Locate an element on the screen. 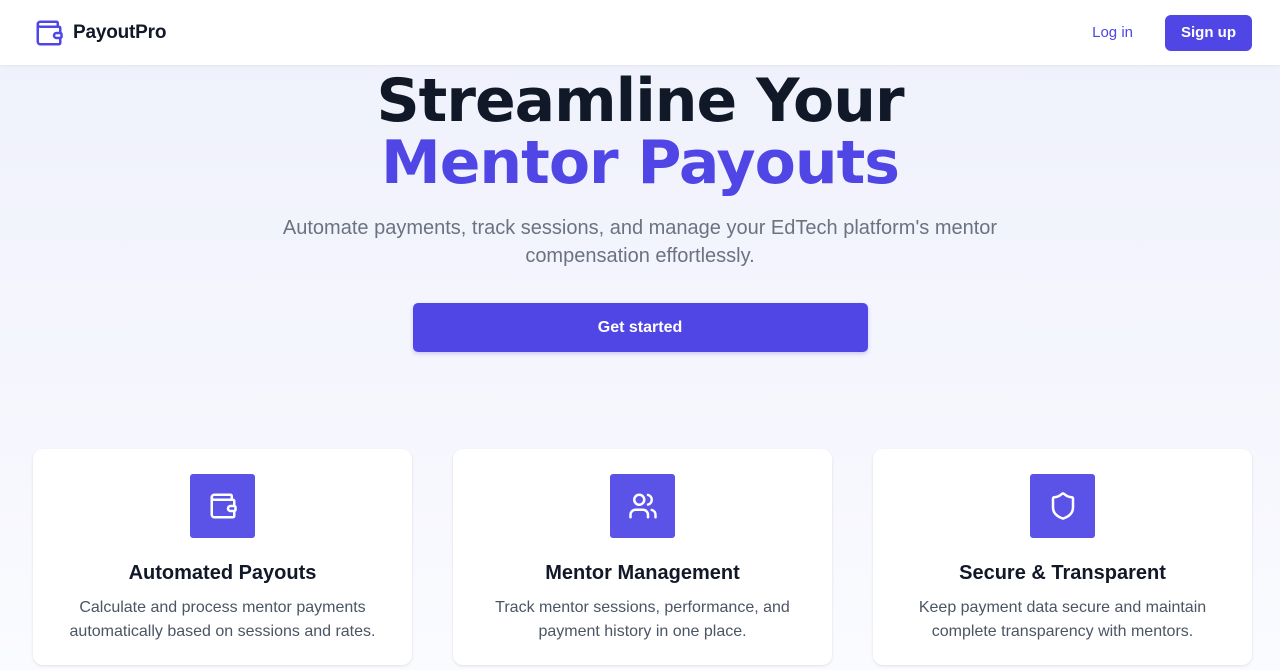 This screenshot has width=1280, height=670. signup-button: Sign up is located at coordinates (1208, 32).